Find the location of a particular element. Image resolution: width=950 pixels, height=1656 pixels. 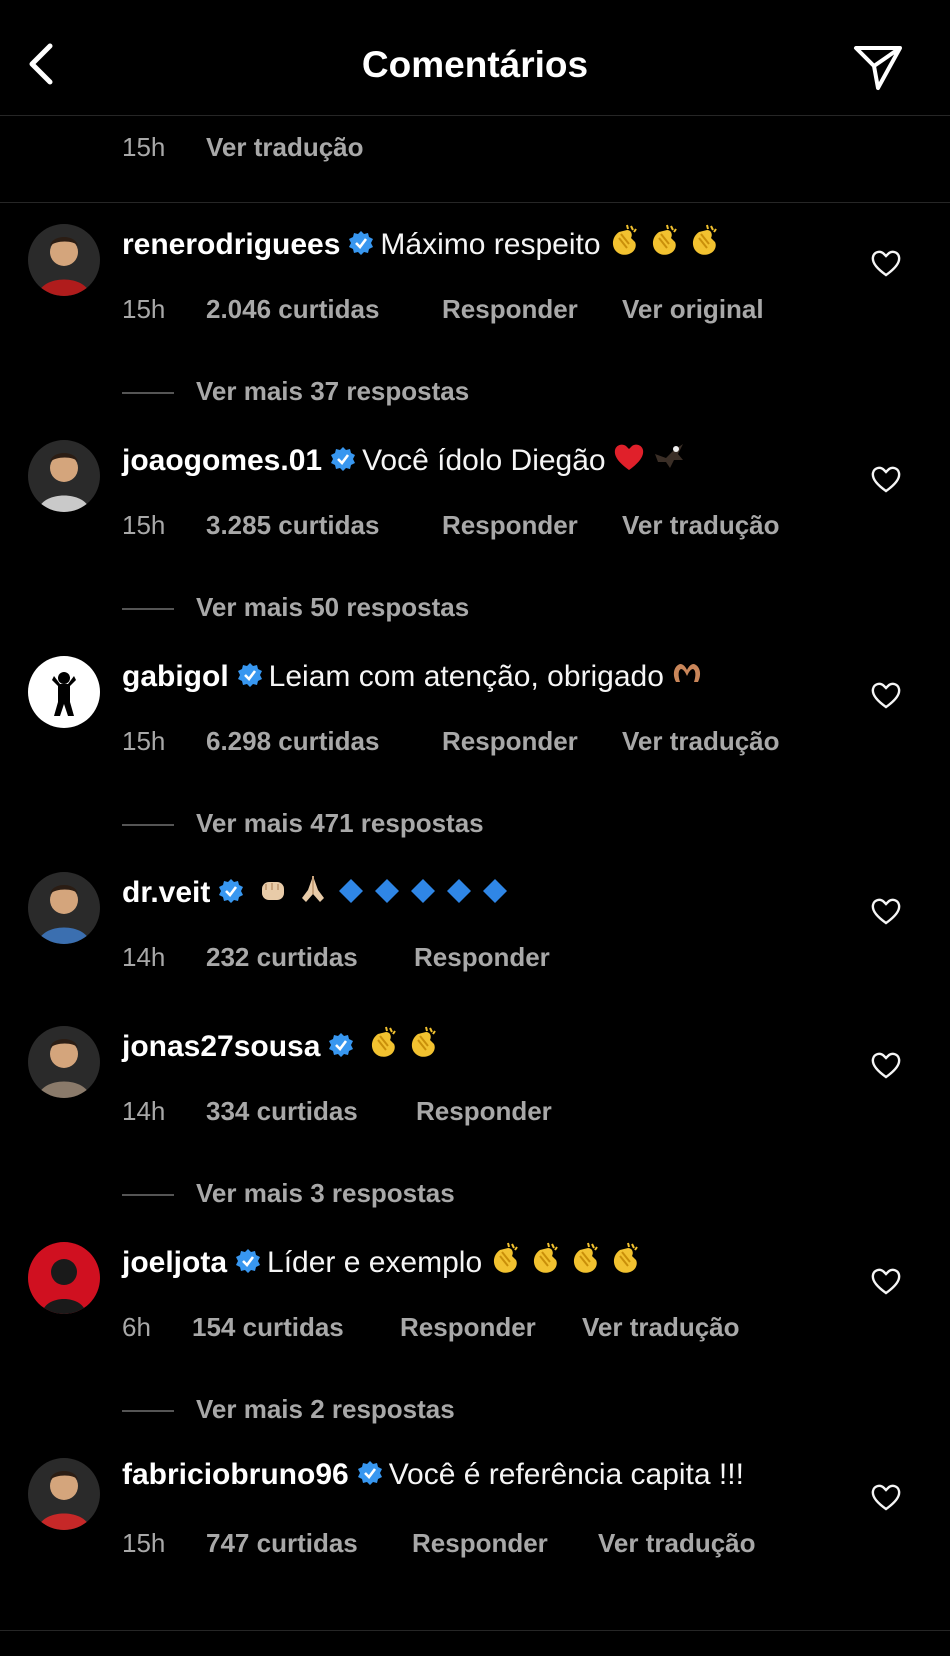

comment-username: joeljota is located at coordinates (174, 1262).